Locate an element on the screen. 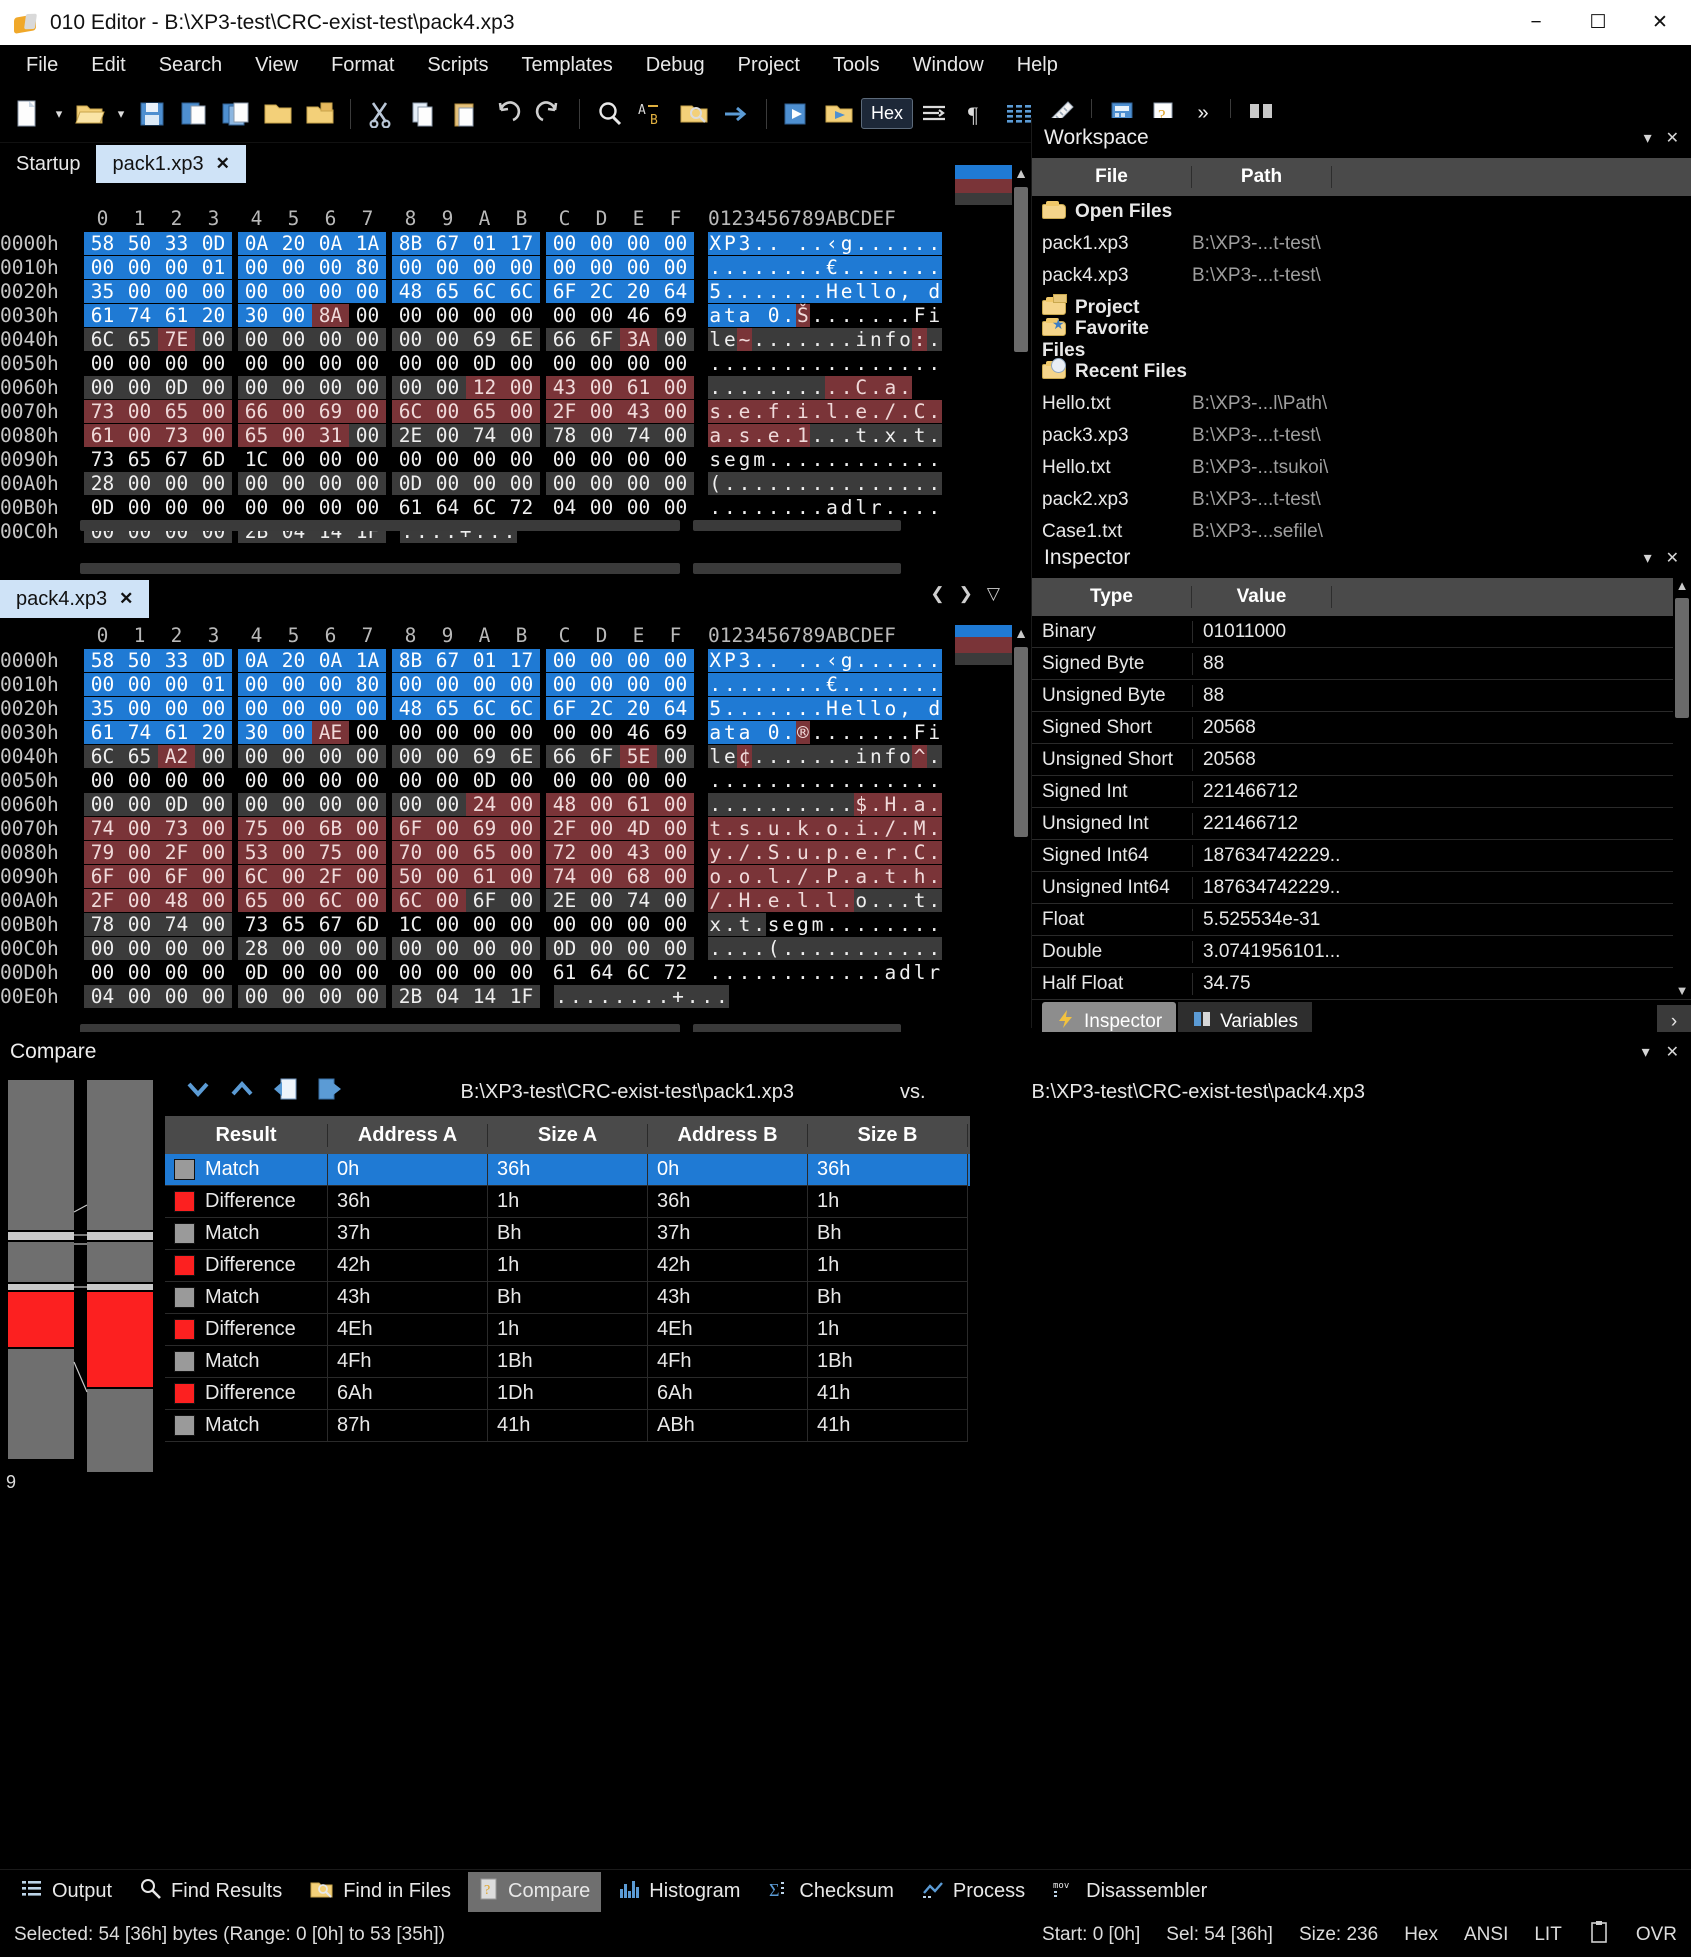 The height and width of the screenshot is (1957, 1691). ascii-char: a is located at coordinates (832, 507).